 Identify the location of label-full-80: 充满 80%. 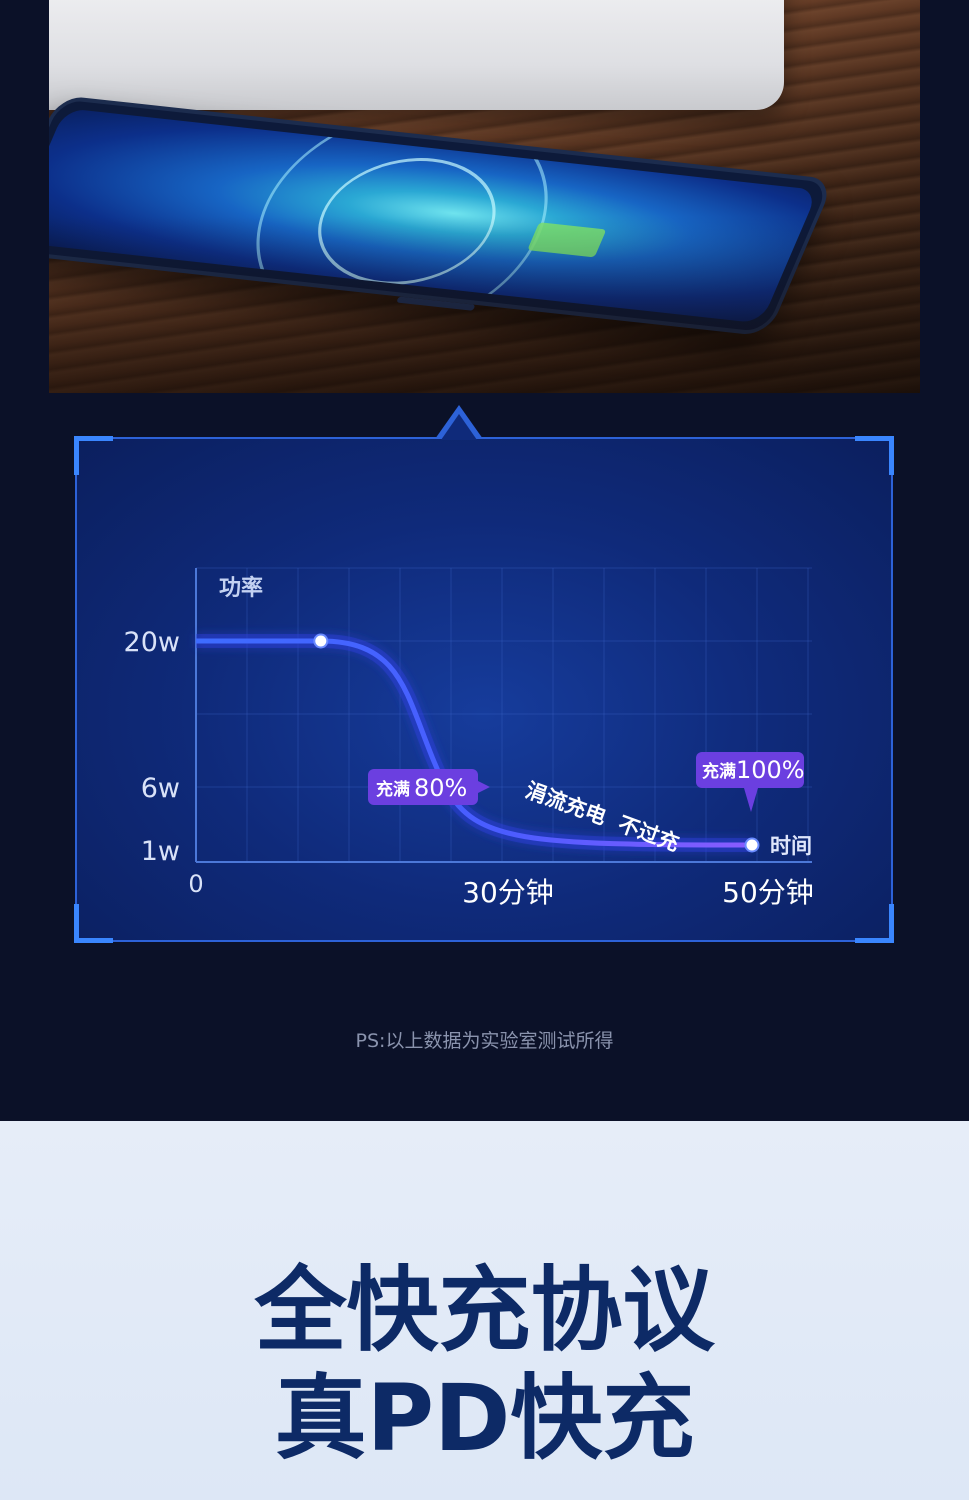
(429, 787).